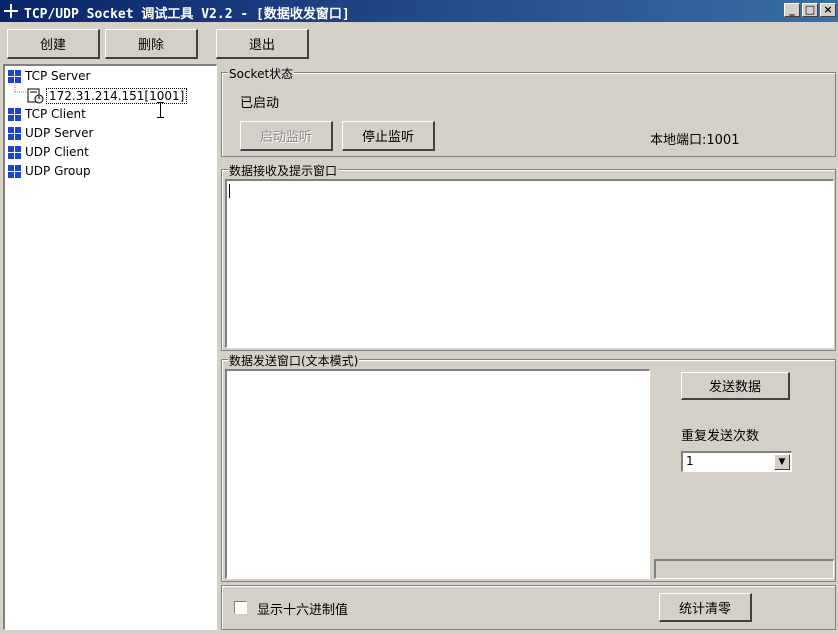  I want to click on create-button: 创建, so click(53, 44).